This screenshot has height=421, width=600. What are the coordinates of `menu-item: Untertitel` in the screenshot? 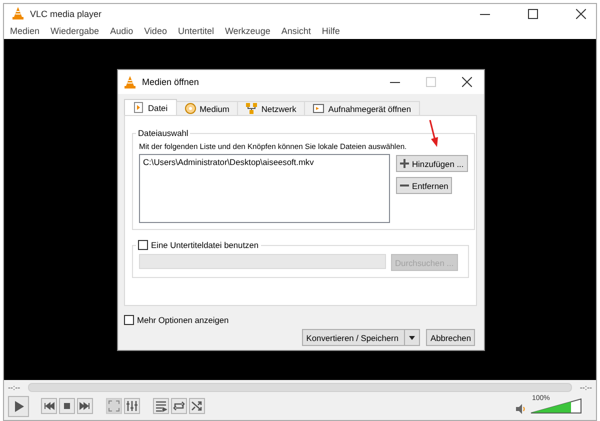 It's located at (196, 31).